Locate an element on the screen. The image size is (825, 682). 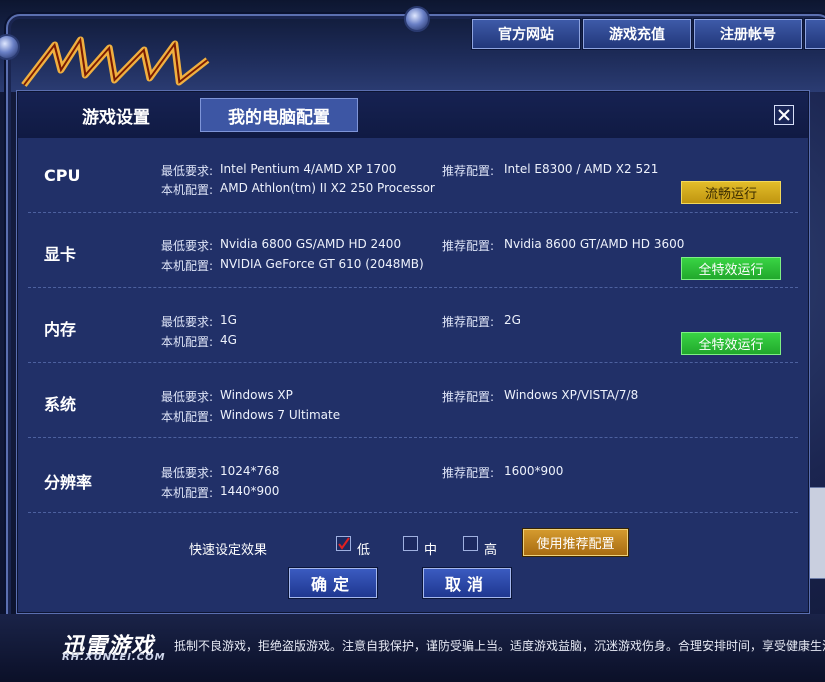
register-button: 注册帐号 is located at coordinates (748, 34).